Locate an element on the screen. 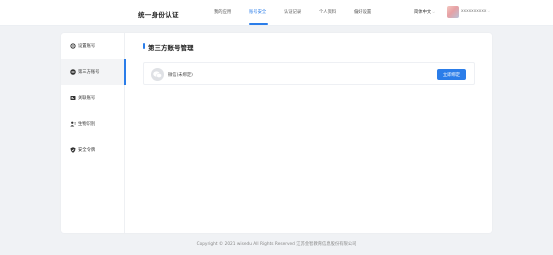 This screenshot has height=255, width=553. nav-profile: 个人资料 is located at coordinates (327, 12).